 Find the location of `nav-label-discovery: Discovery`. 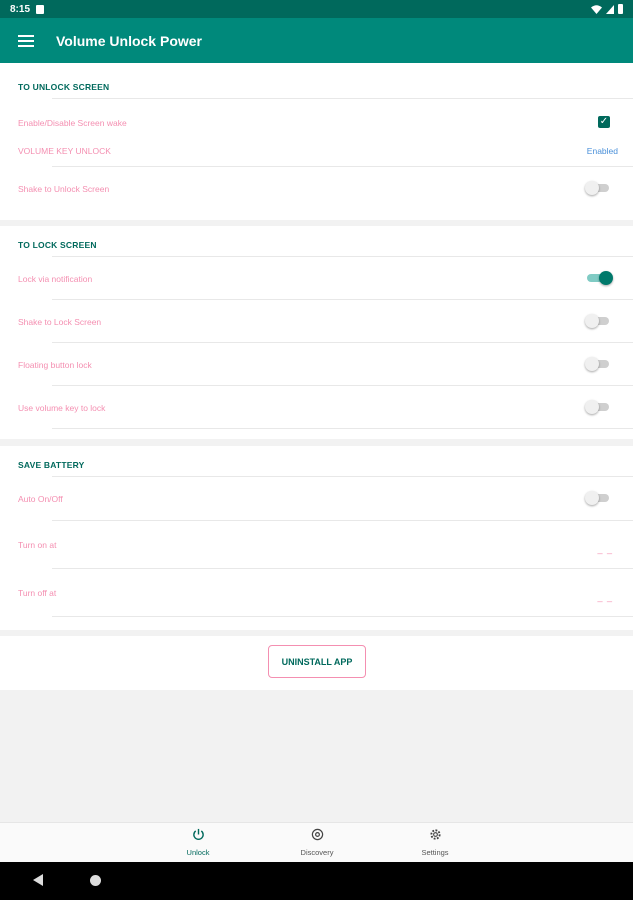

nav-label-discovery: Discovery is located at coordinates (317, 852).